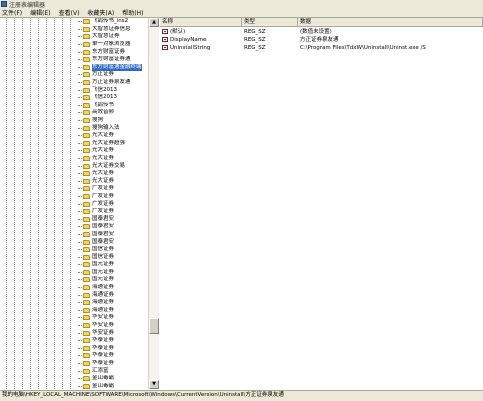  Describe the element at coordinates (154, 22) in the screenshot. I see `scroll-up-button: ▲` at that location.